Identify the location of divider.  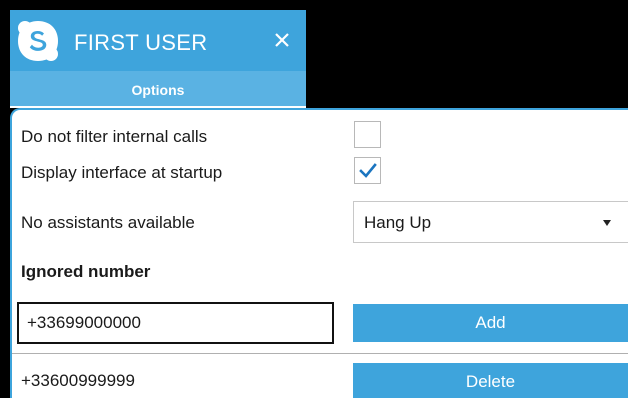
(320, 353).